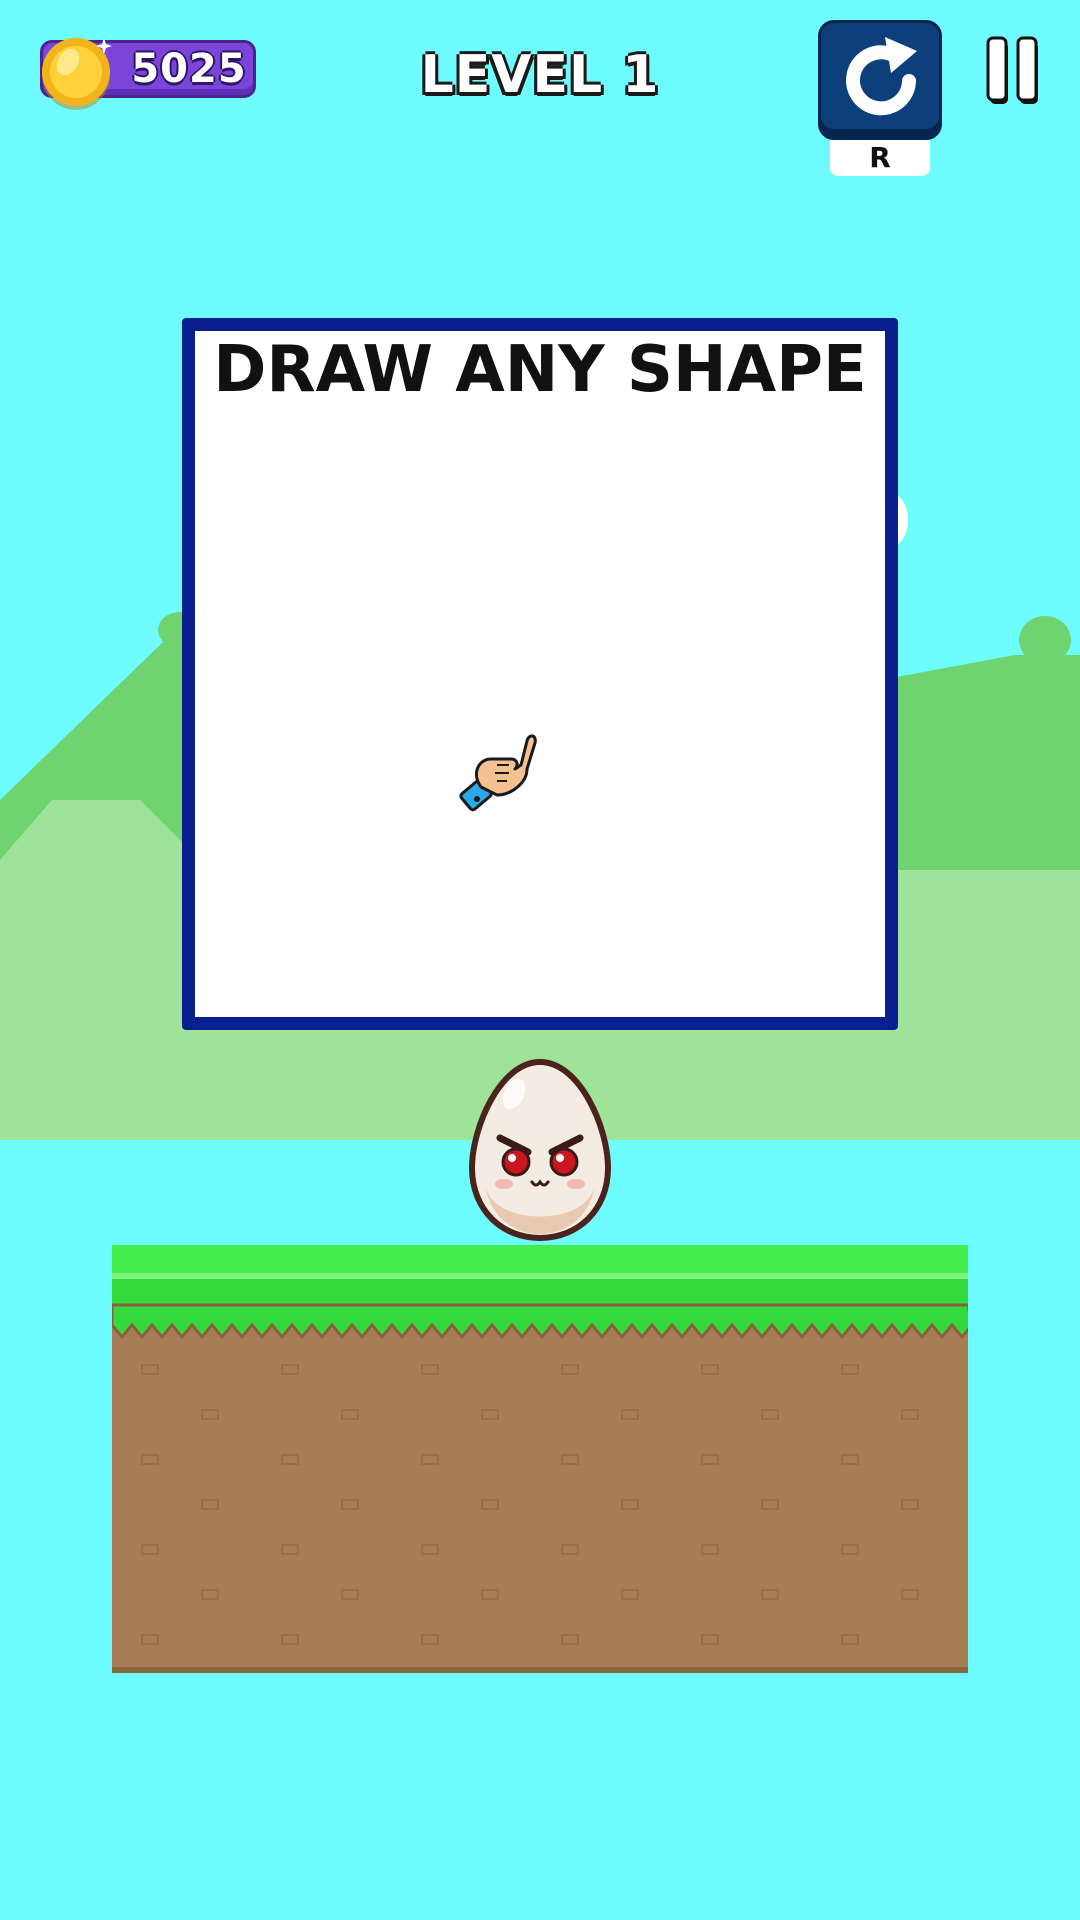  What do you see at coordinates (540, 75) in the screenshot?
I see `level-title: LEVEL 1` at bounding box center [540, 75].